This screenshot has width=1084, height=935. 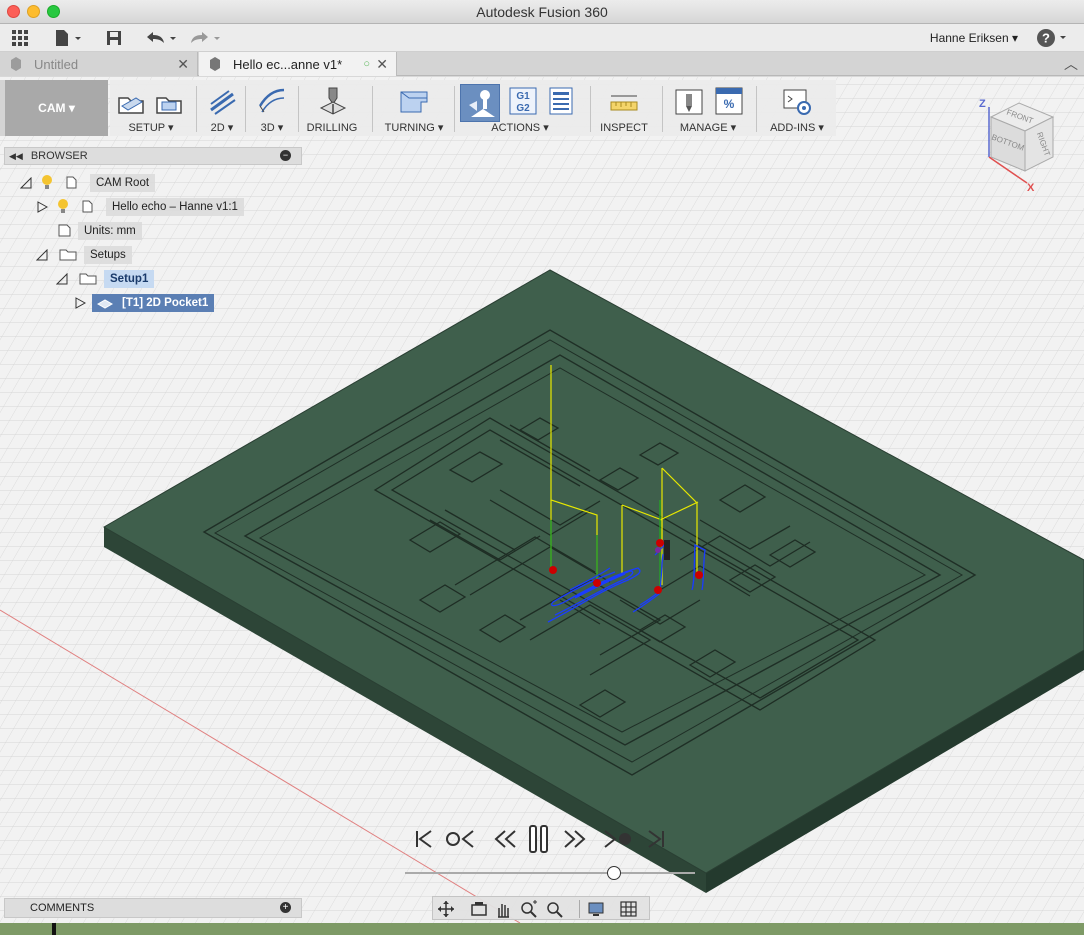 What do you see at coordinates (447, 909) in the screenshot?
I see `orbit-icon` at bounding box center [447, 909].